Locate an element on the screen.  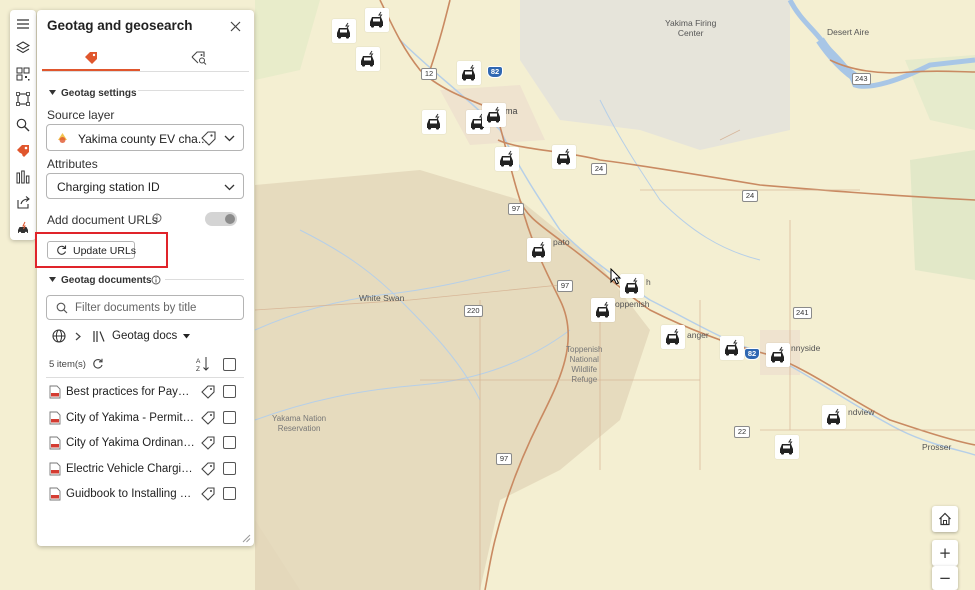
route-shield: 243 is located at coordinates (861, 79).